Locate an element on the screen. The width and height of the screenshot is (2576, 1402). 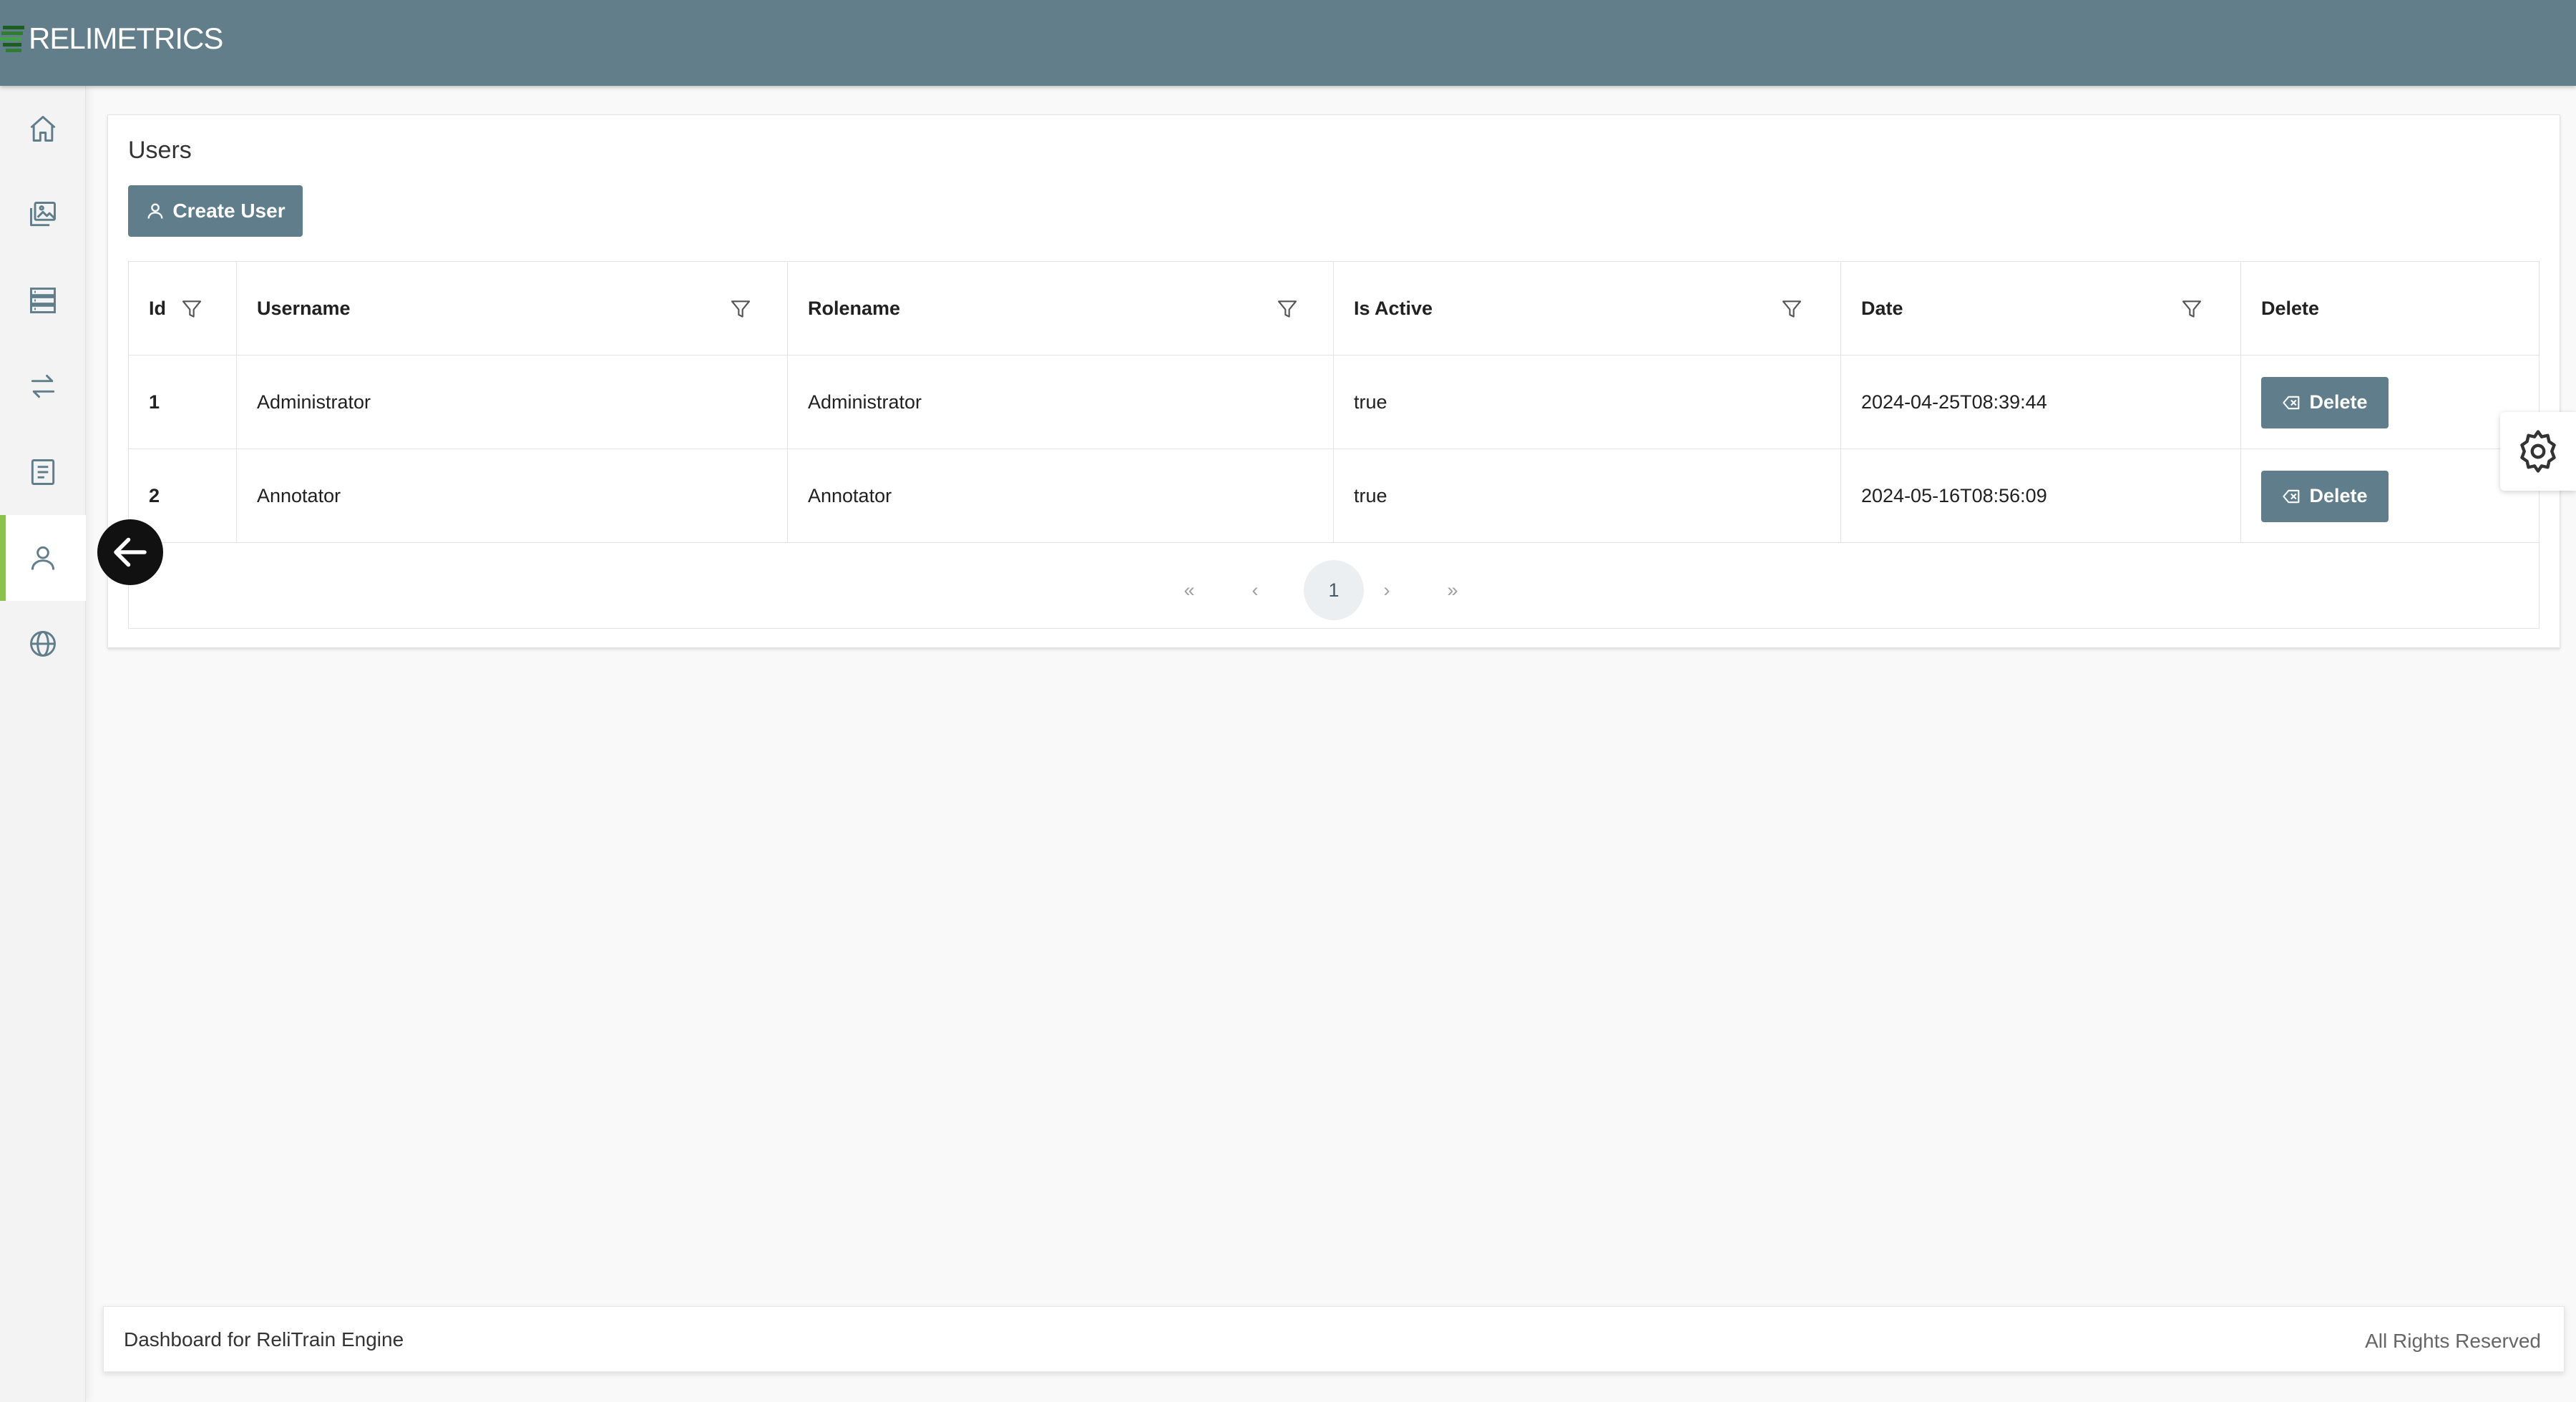
collapse-sidebar-button is located at coordinates (130, 552).